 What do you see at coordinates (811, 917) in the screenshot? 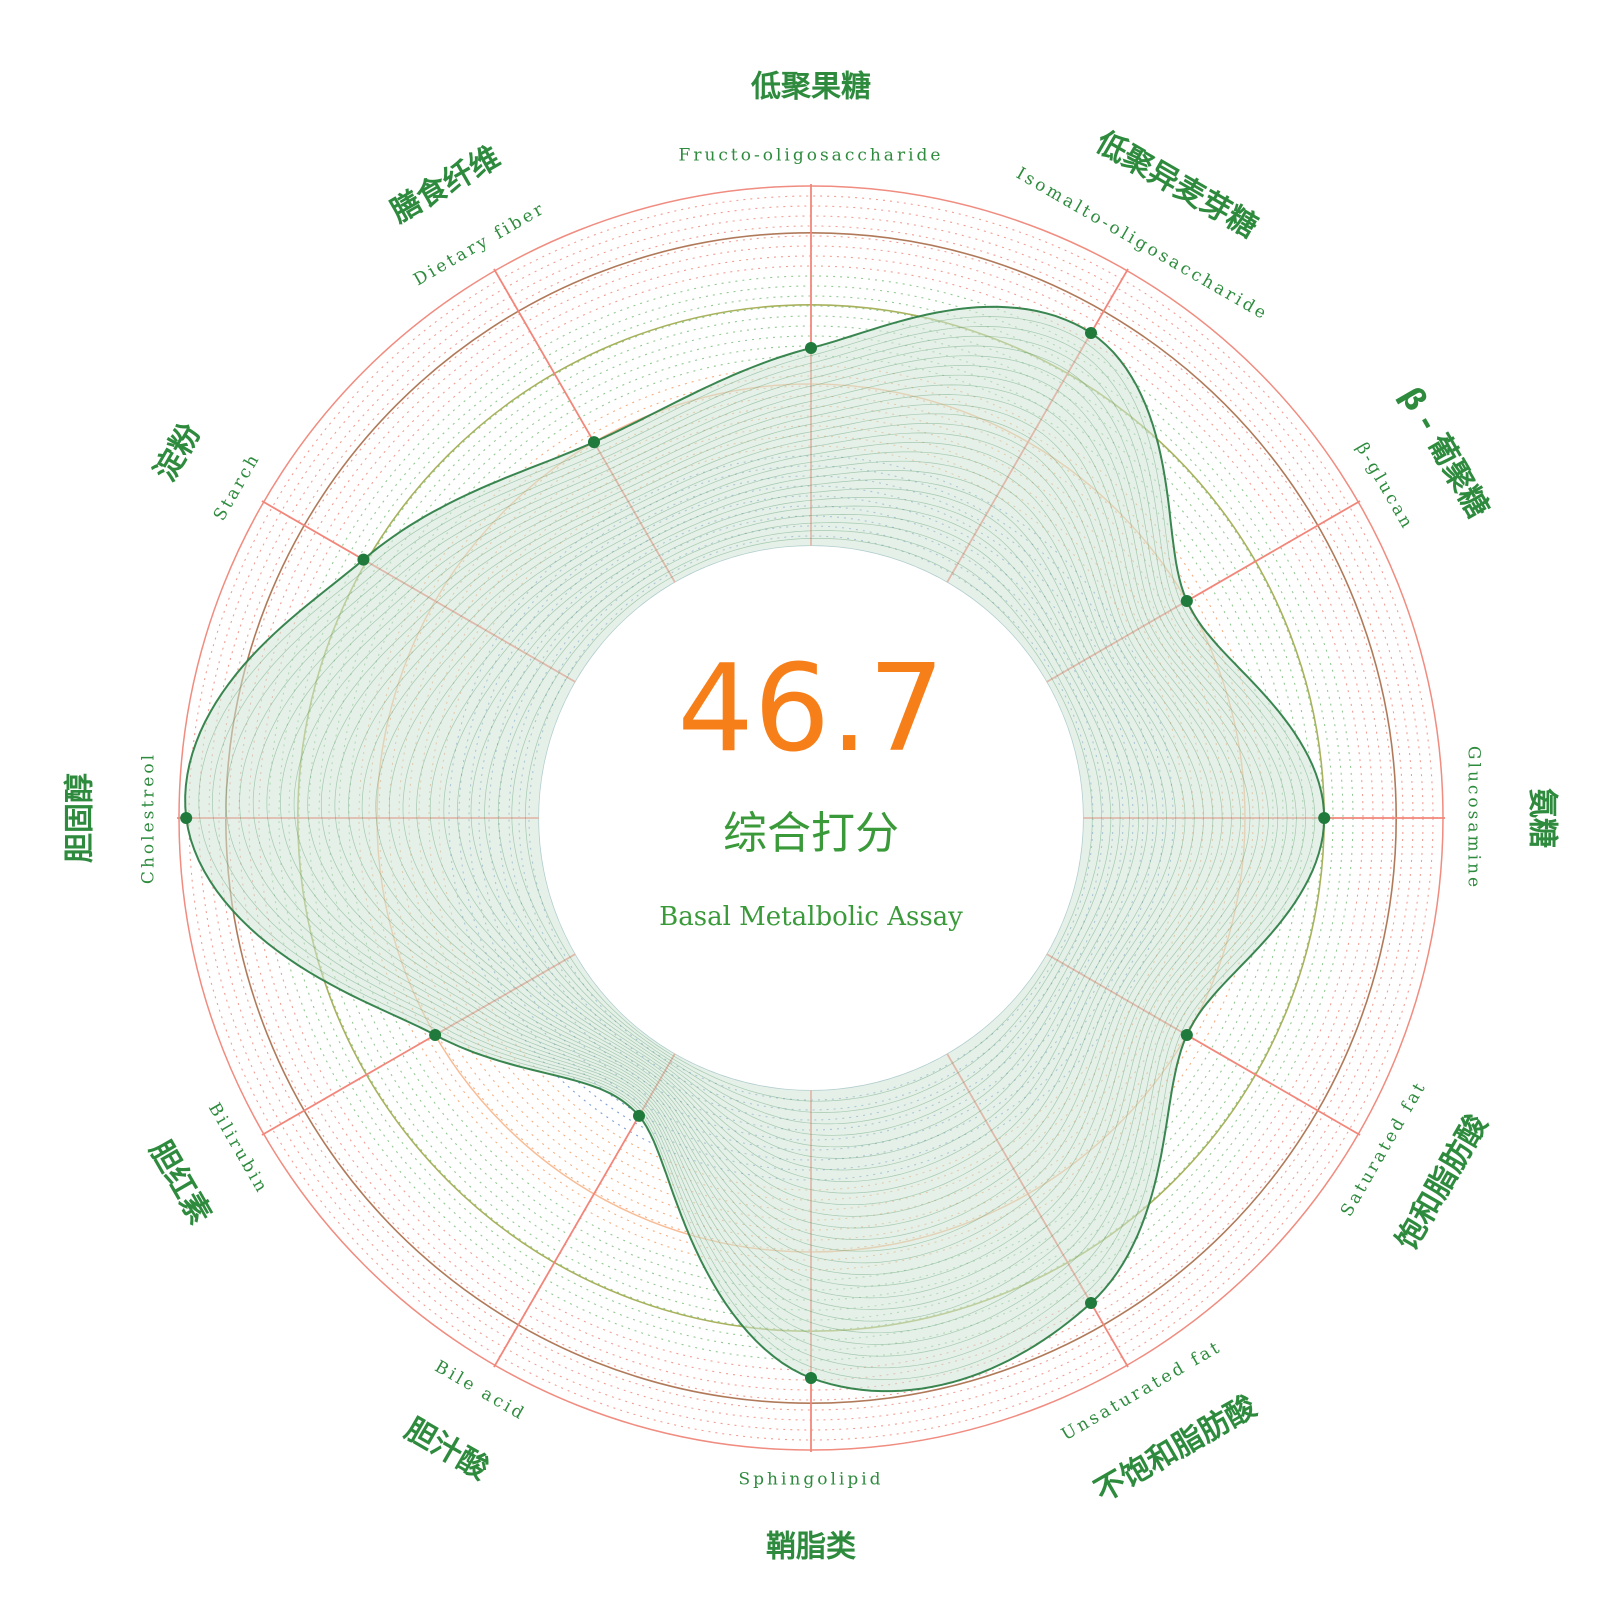
I see `score-title-en: Basal Metalbolic Assay` at bounding box center [811, 917].